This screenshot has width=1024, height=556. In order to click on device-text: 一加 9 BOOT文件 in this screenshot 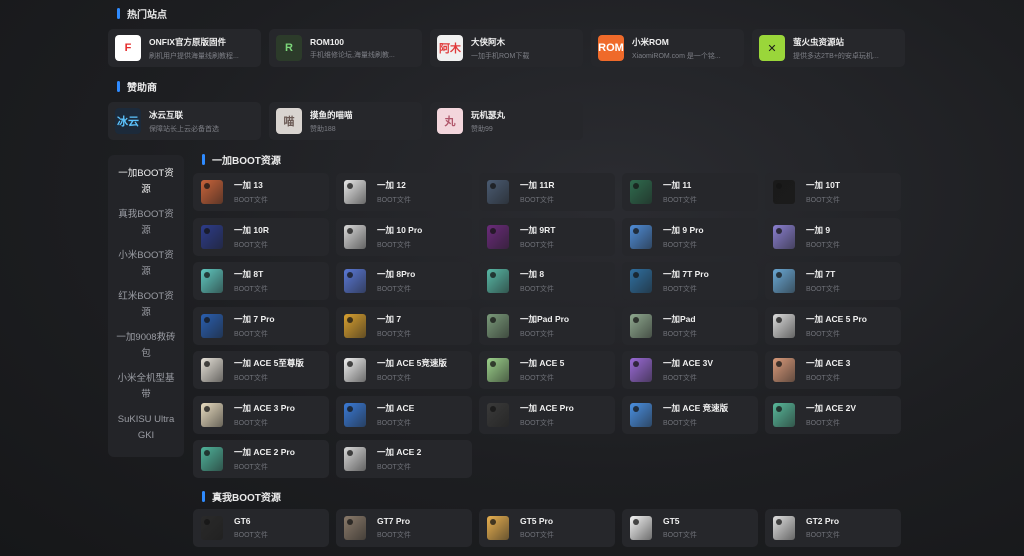, I will do `click(823, 237)`.